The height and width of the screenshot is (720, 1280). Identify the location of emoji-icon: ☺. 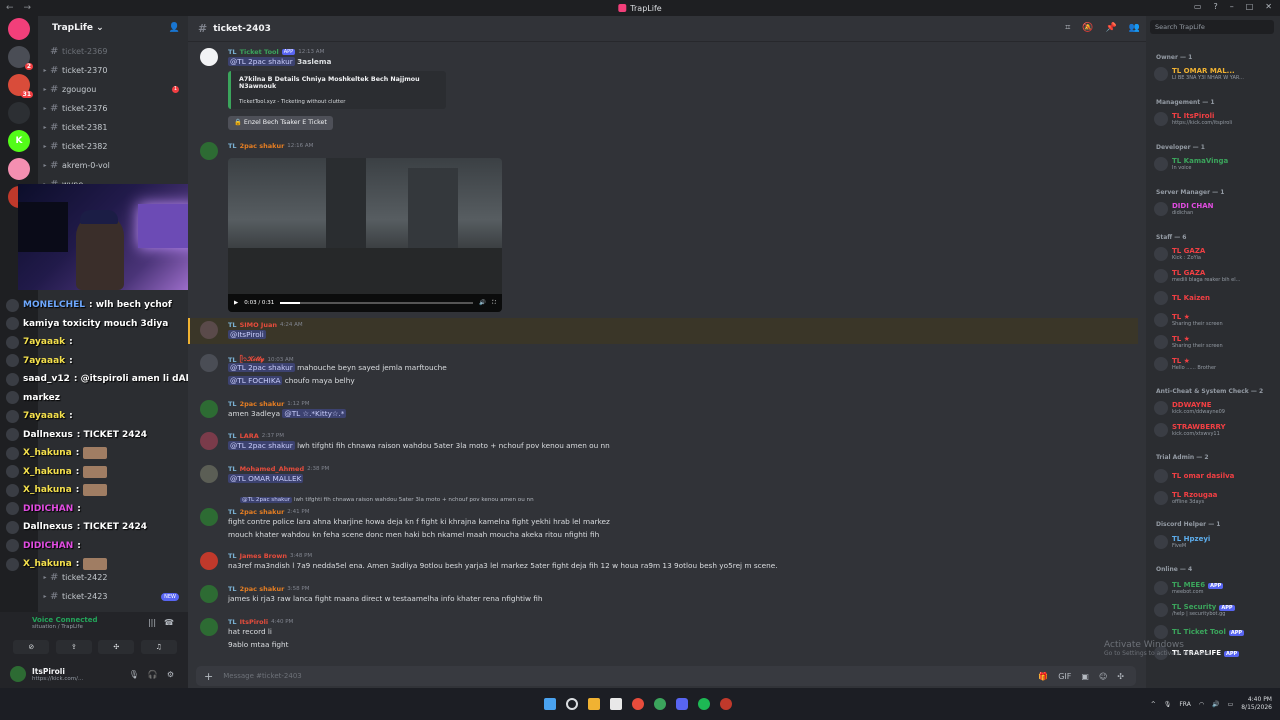
(1103, 676).